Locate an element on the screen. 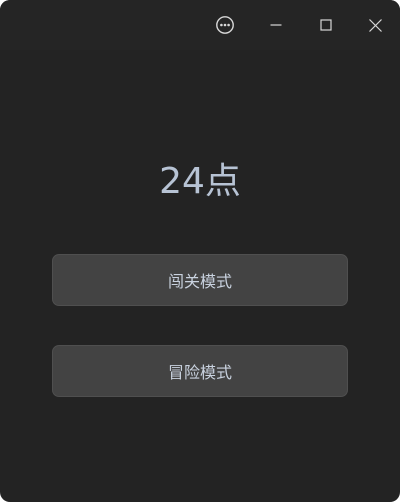 This screenshot has width=400, height=502. minimize-icon is located at coordinates (276, 25).